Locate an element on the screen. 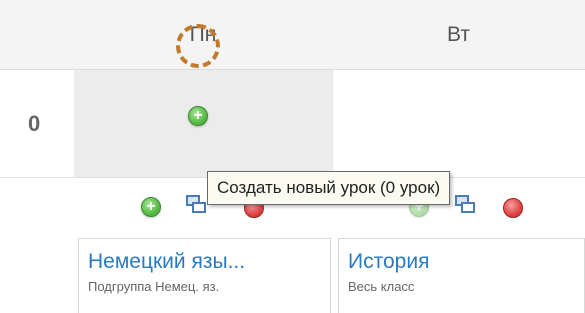  lesson-card: История Весь класс is located at coordinates (461, 275).